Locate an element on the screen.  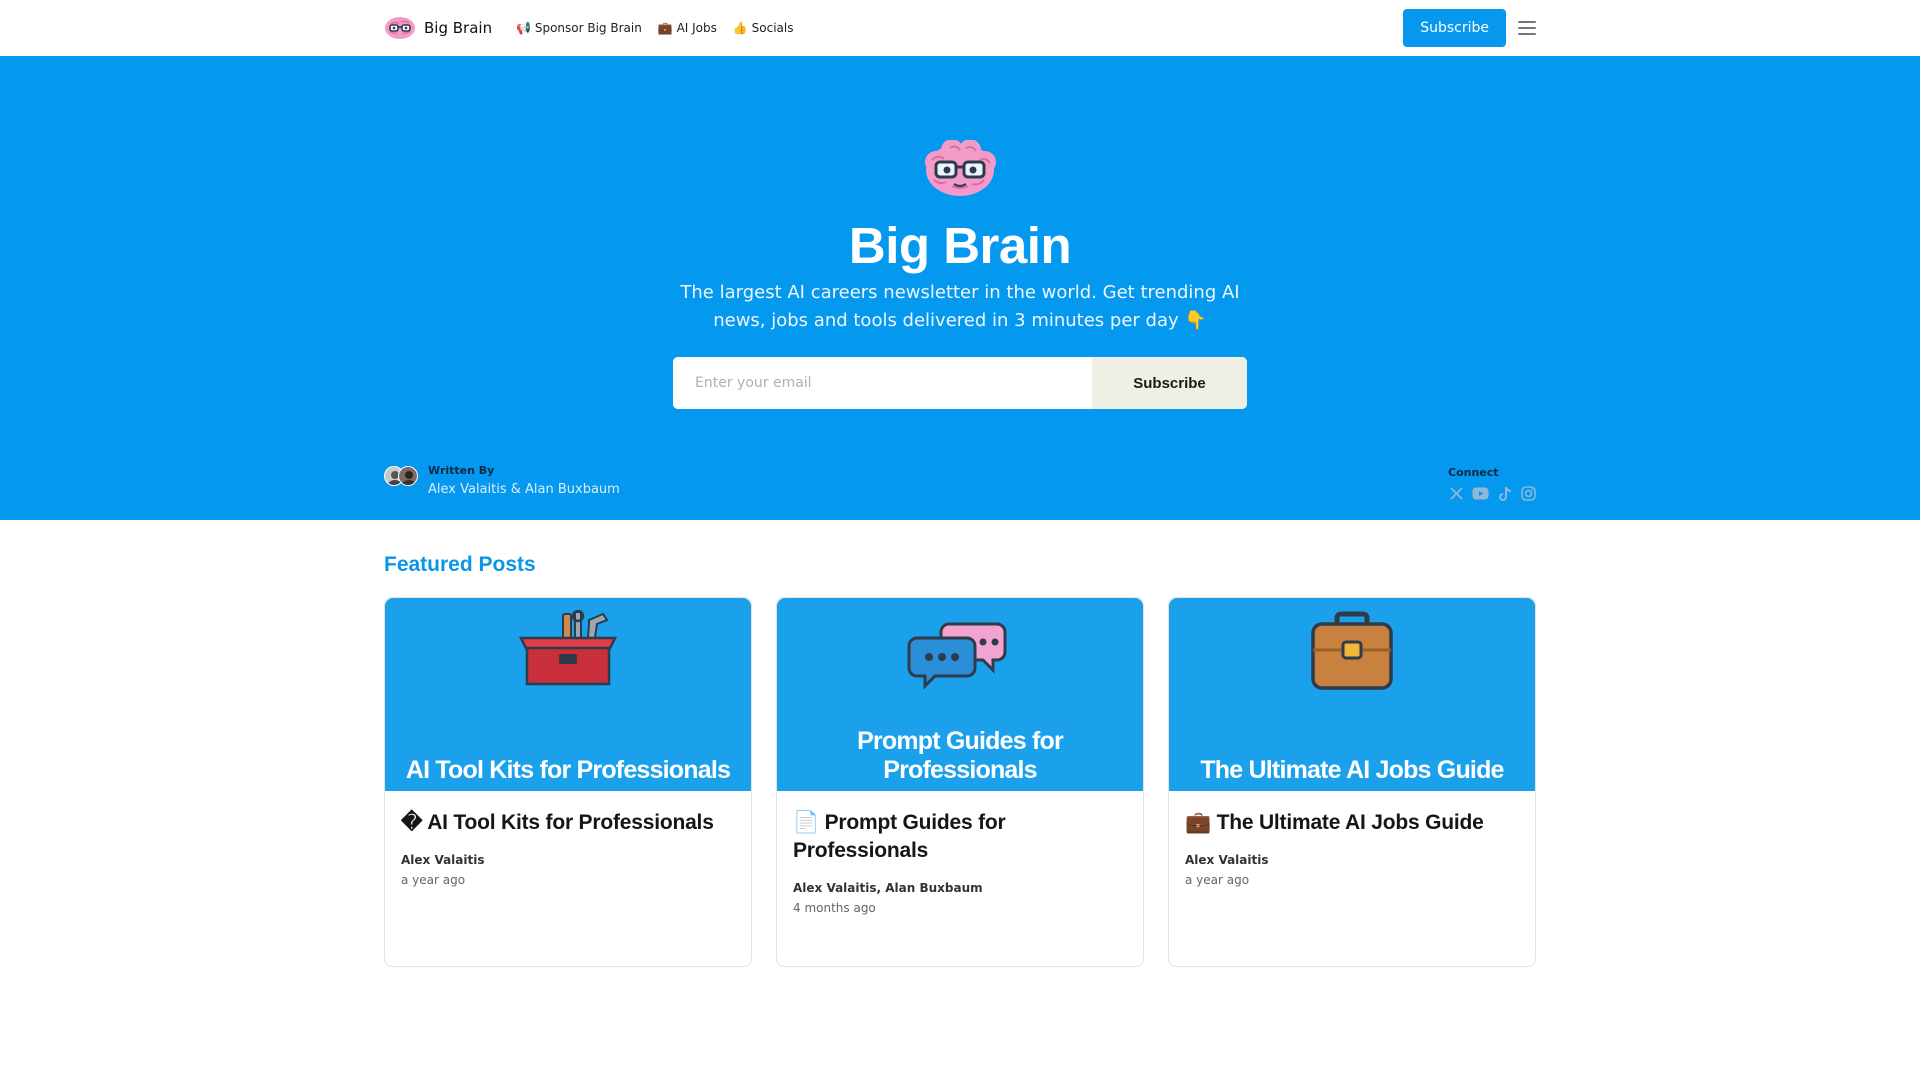
author-avatars is located at coordinates (402, 477).